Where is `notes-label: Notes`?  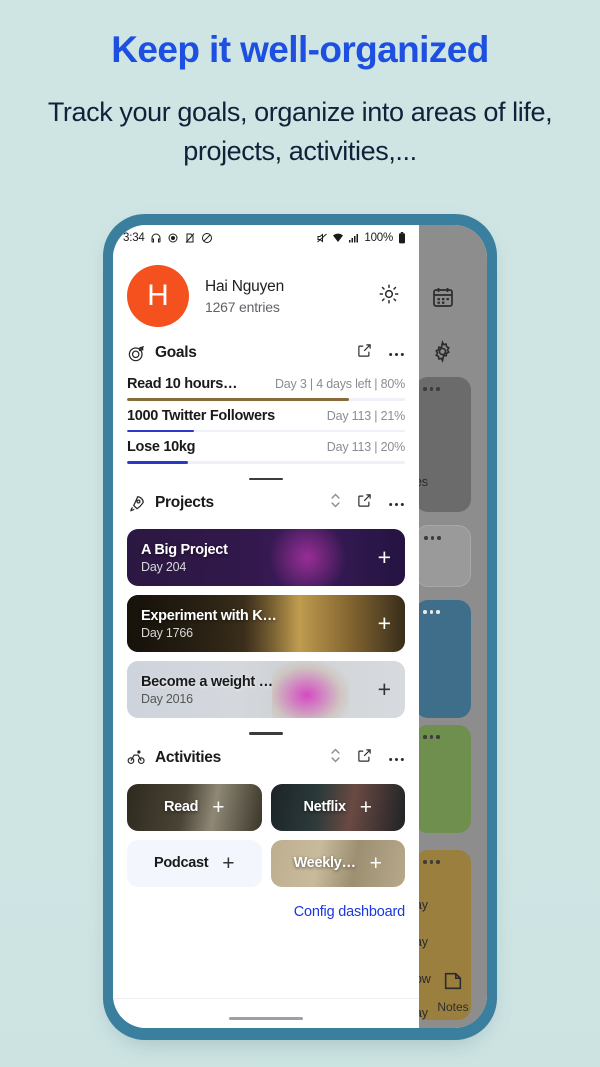
notes-label: Notes is located at coordinates (453, 1007).